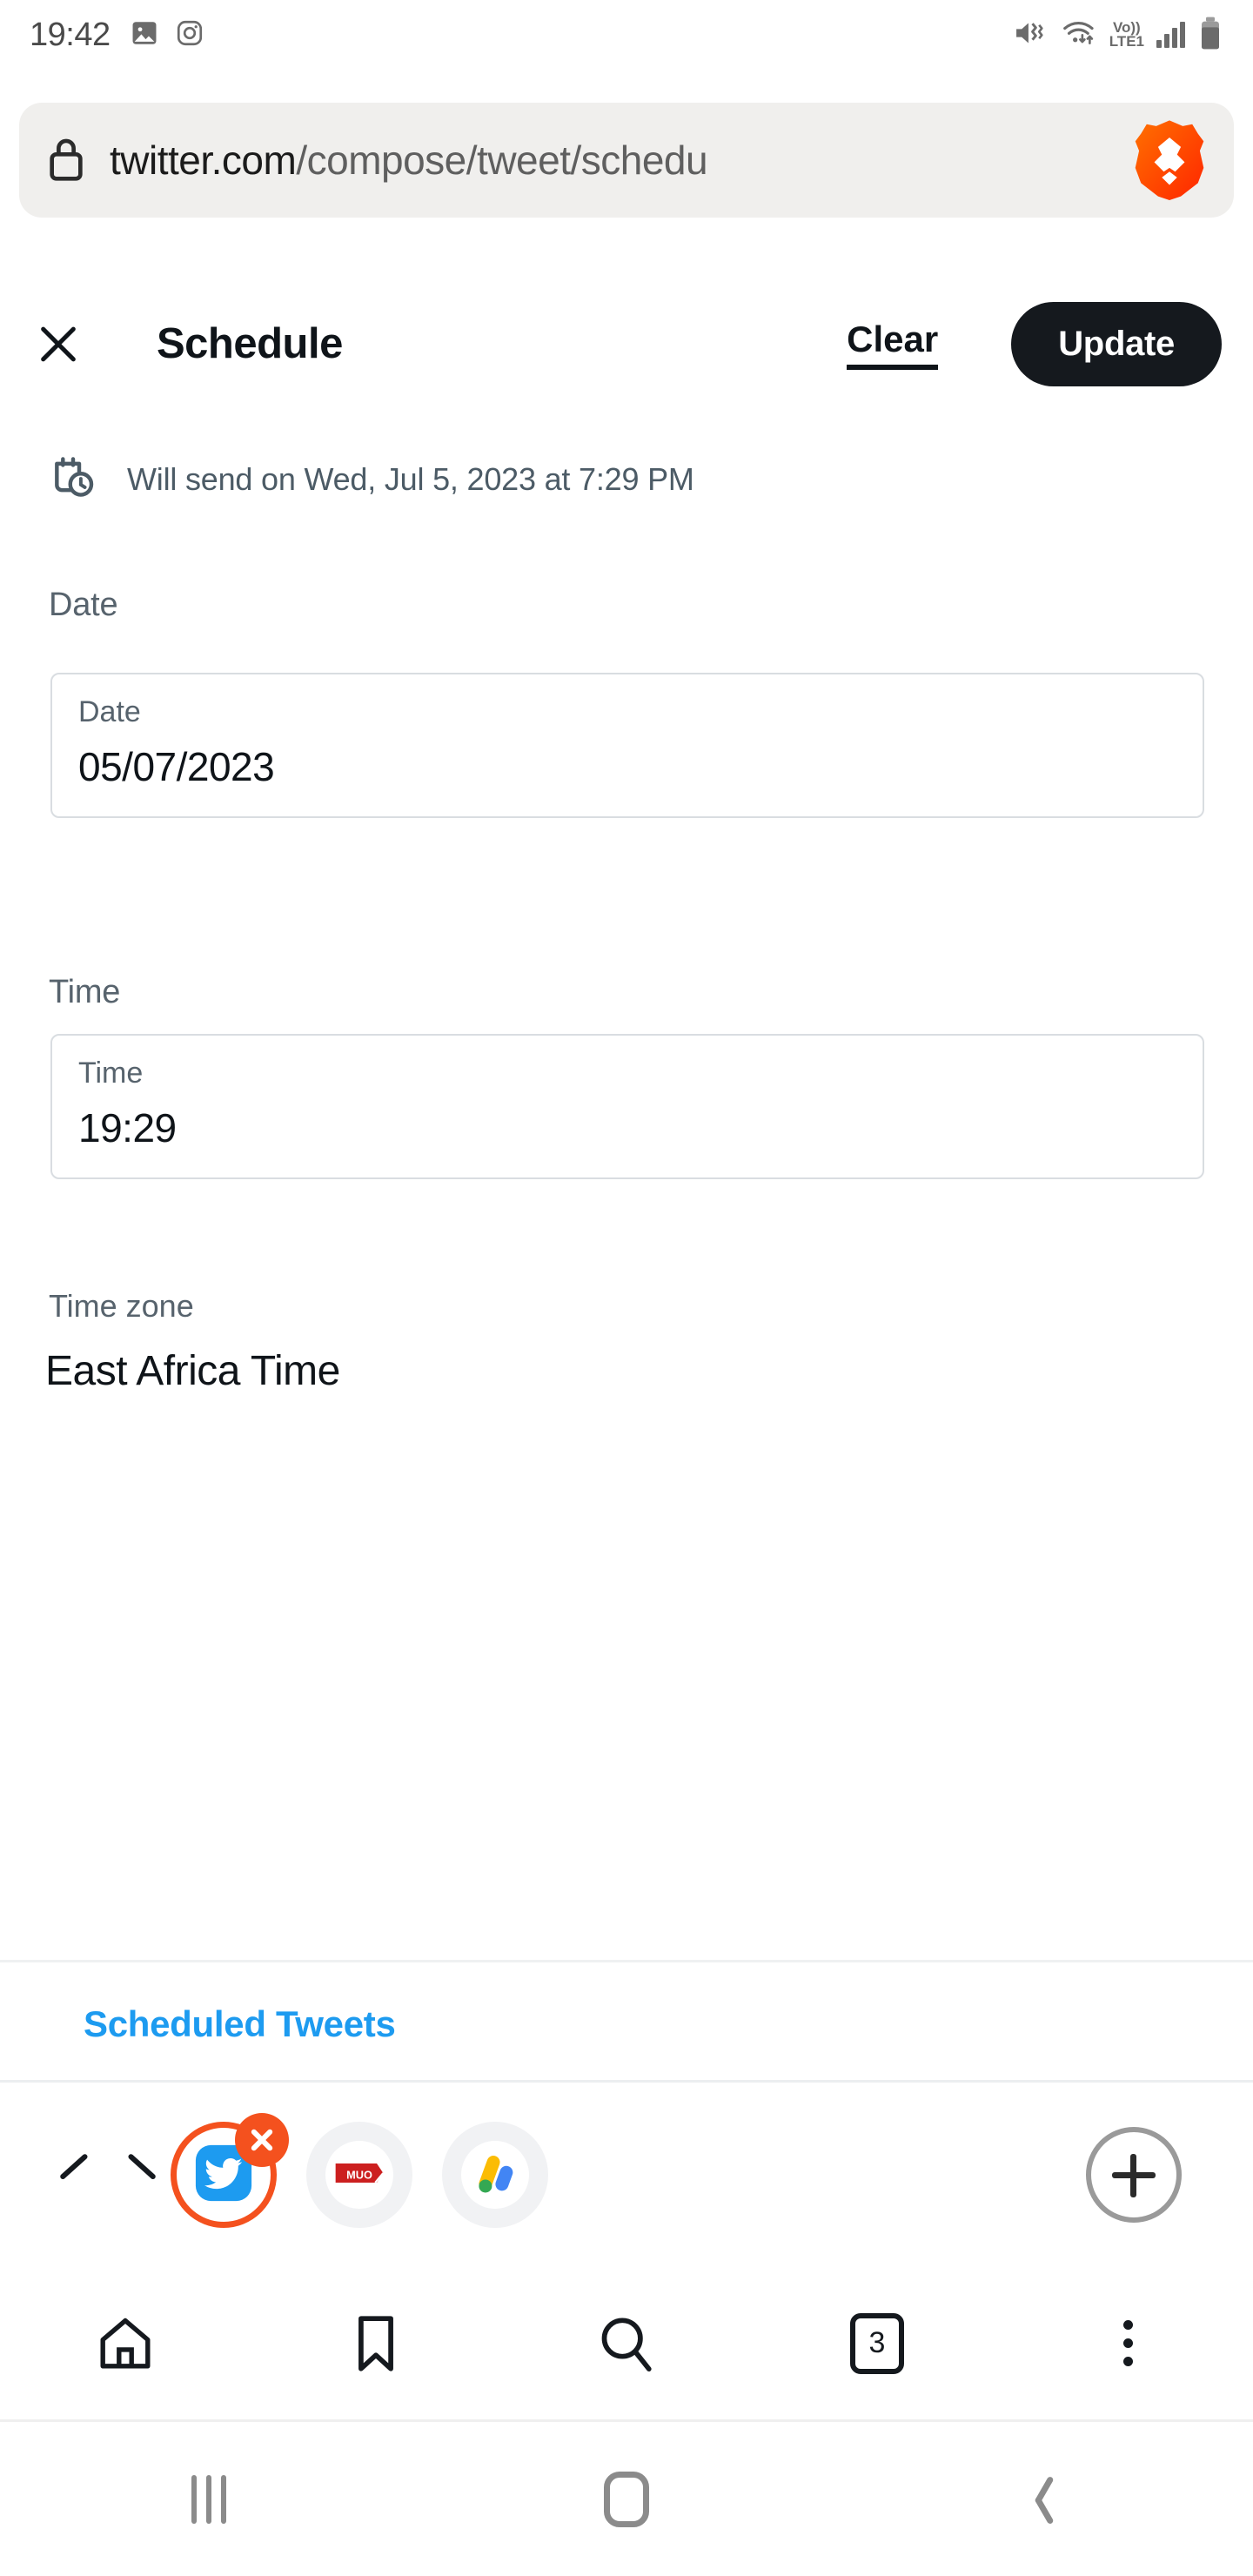 The height and width of the screenshot is (2576, 1253). I want to click on twitter-tab, so click(230, 2170).